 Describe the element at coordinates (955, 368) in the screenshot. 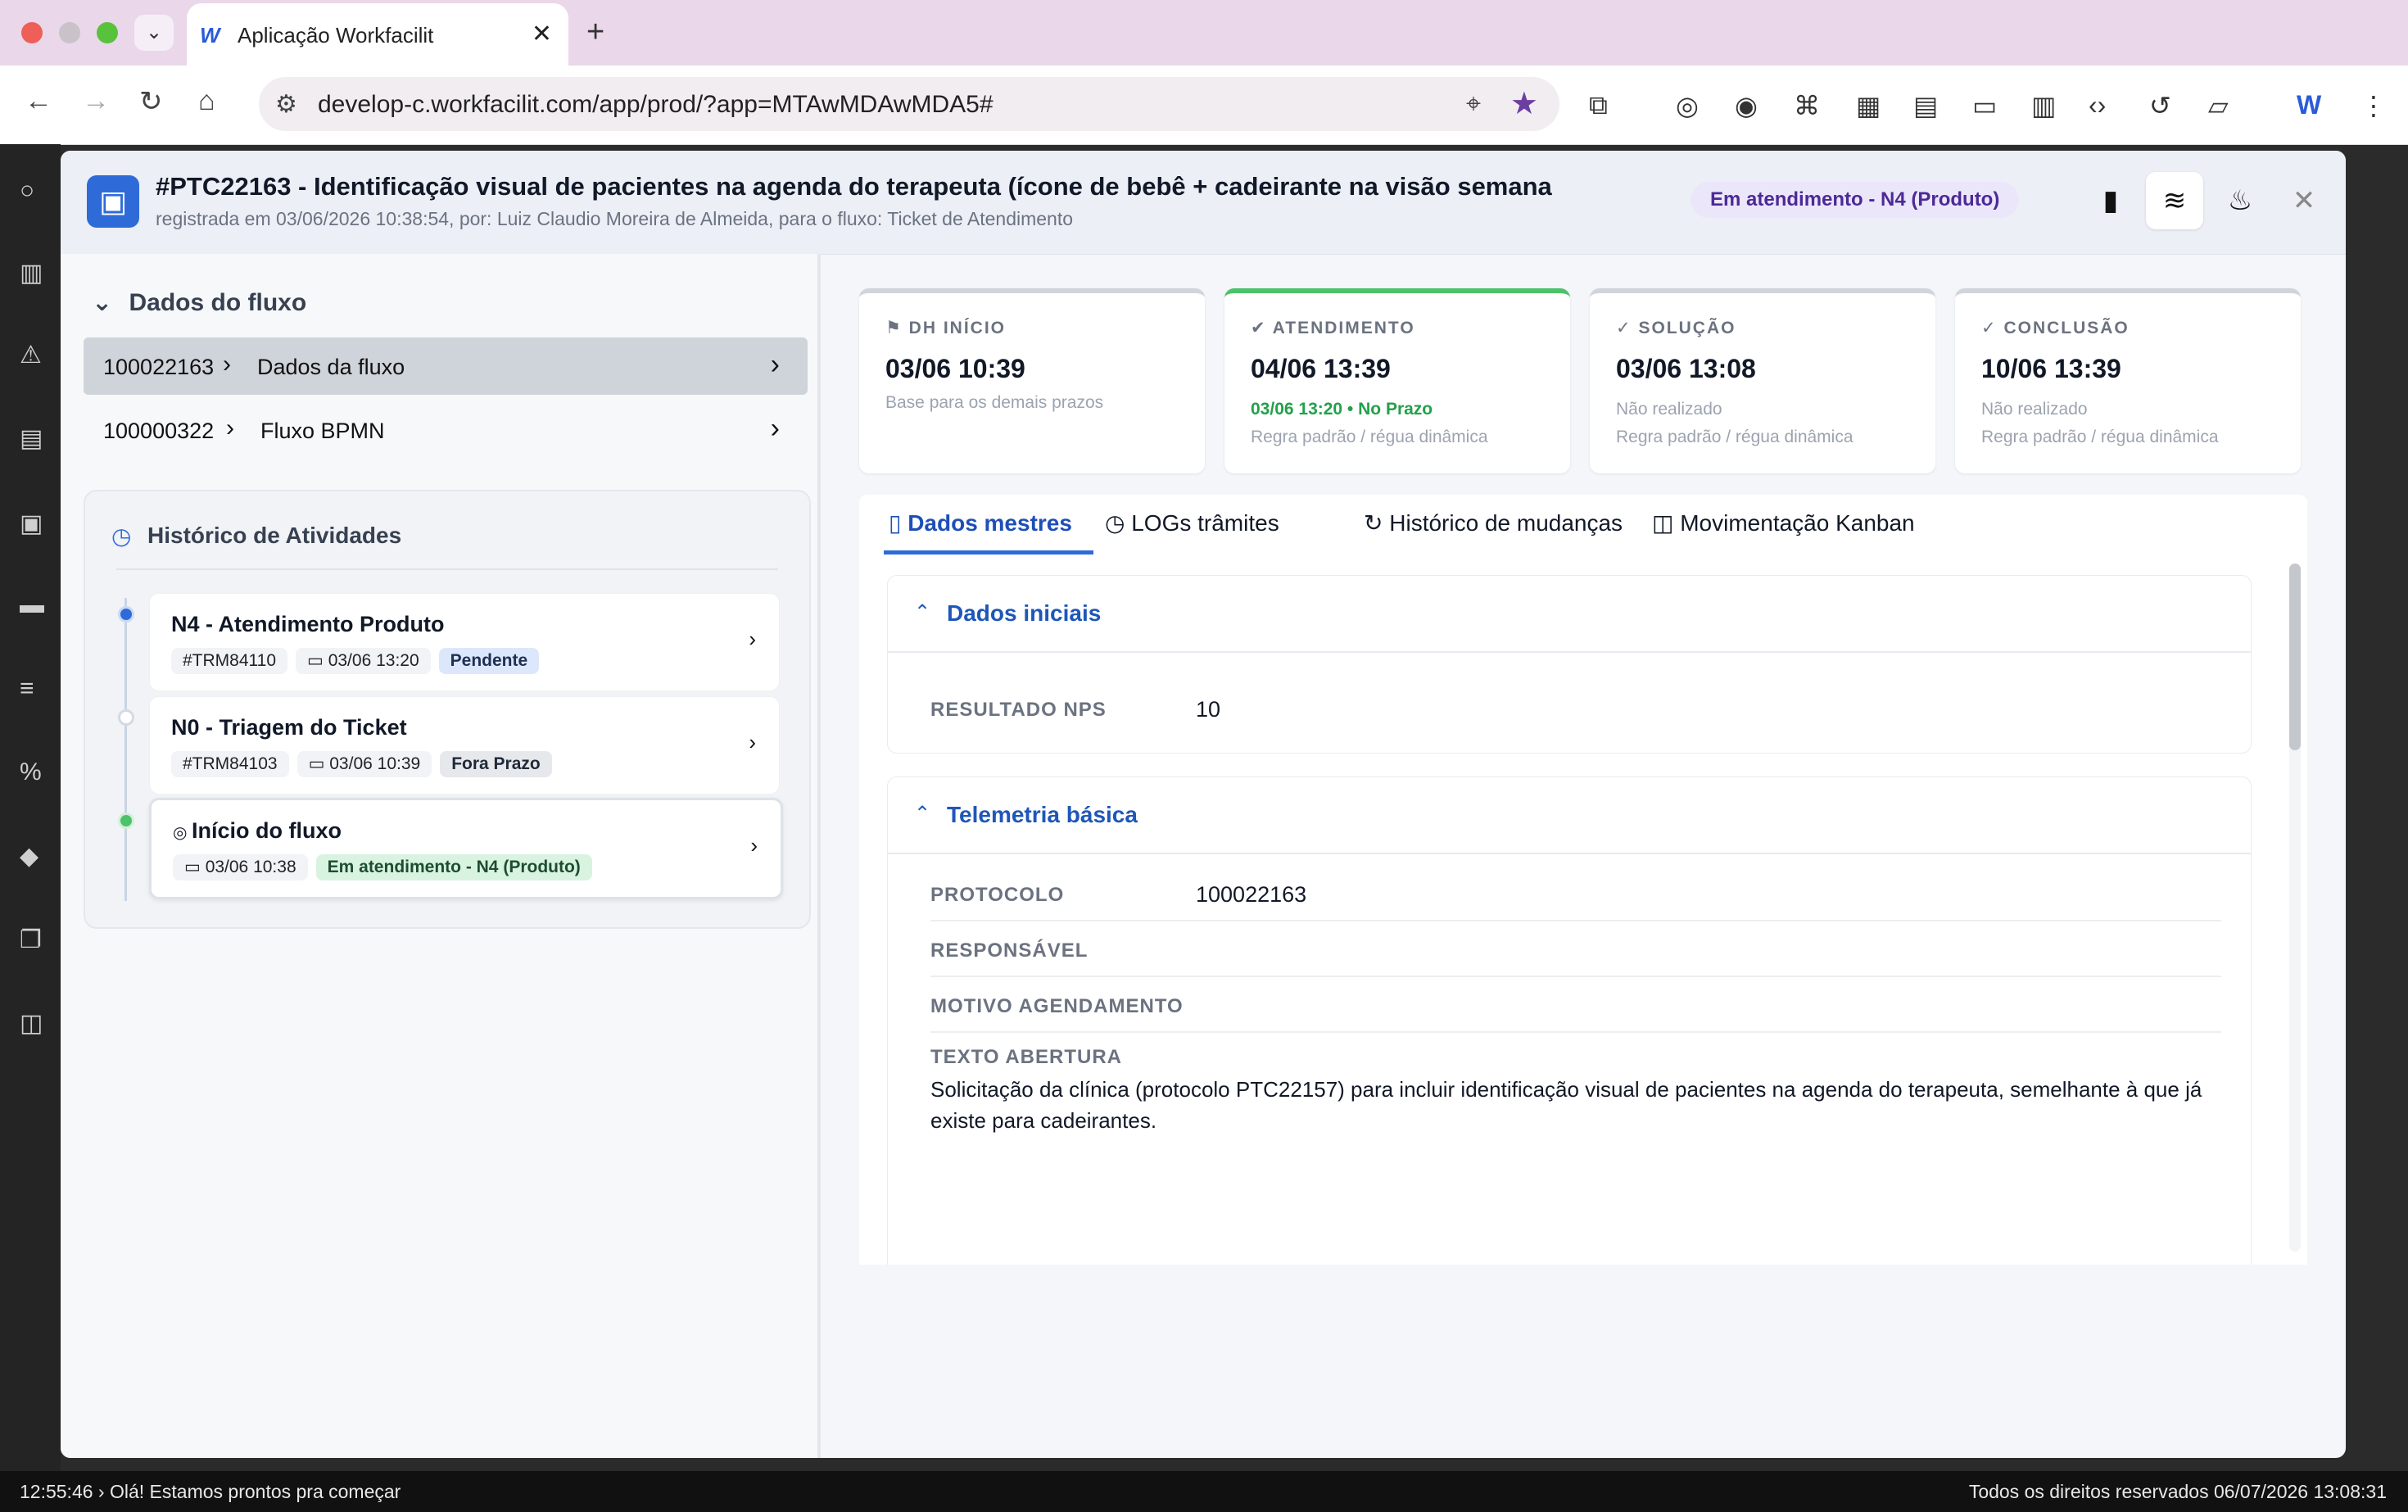

I see `kpi-value: 03/06 10:39` at that location.